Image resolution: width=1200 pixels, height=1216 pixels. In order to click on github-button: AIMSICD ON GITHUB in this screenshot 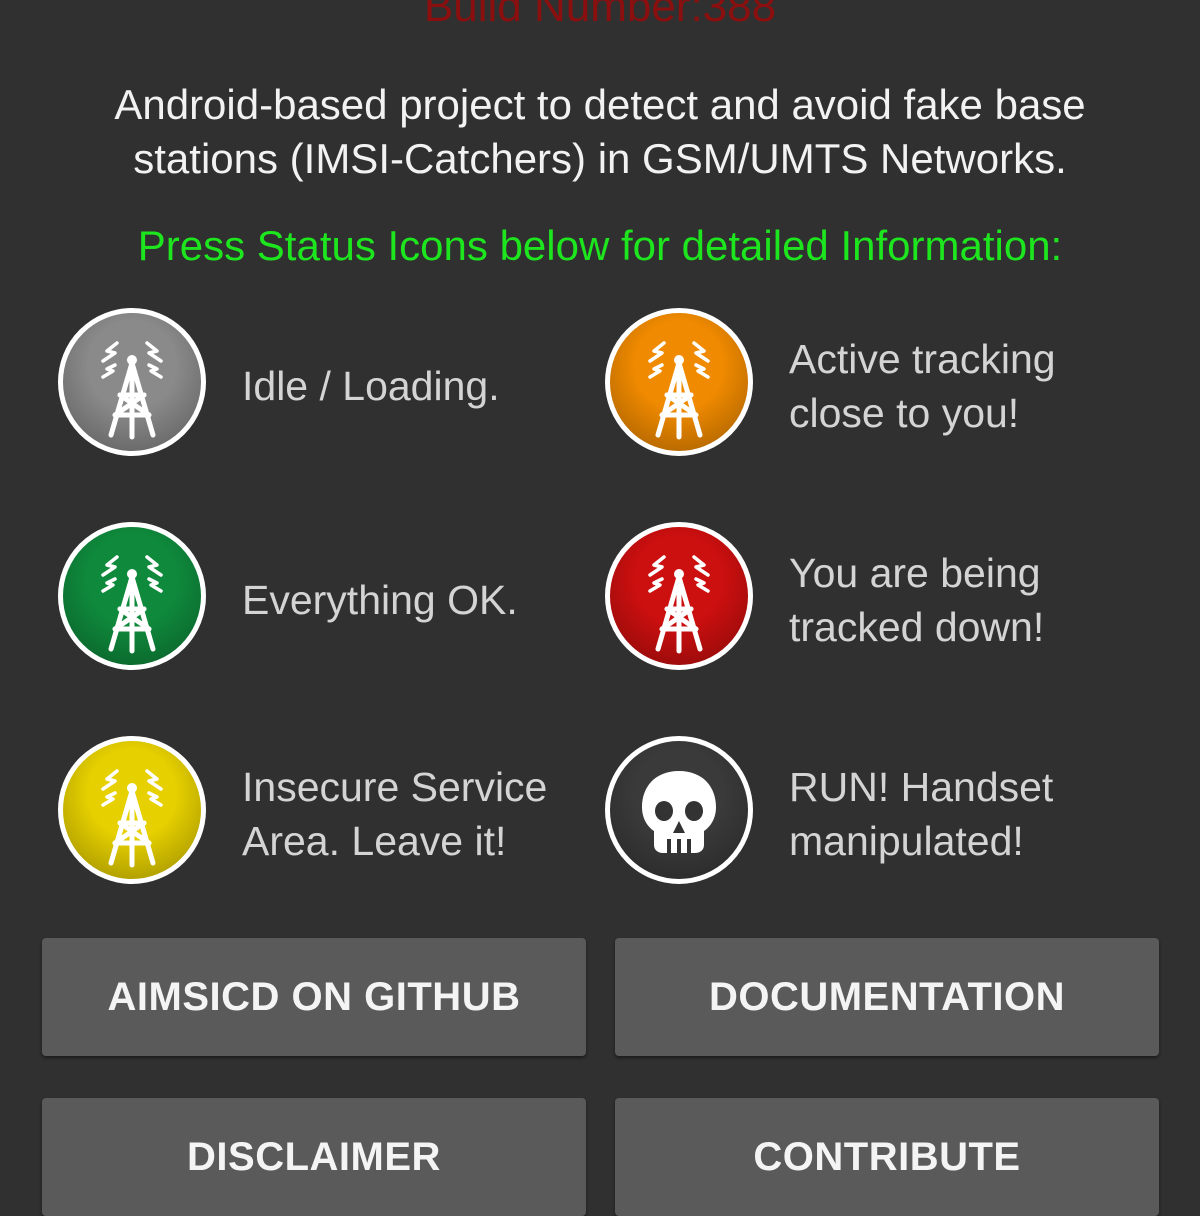, I will do `click(314, 997)`.